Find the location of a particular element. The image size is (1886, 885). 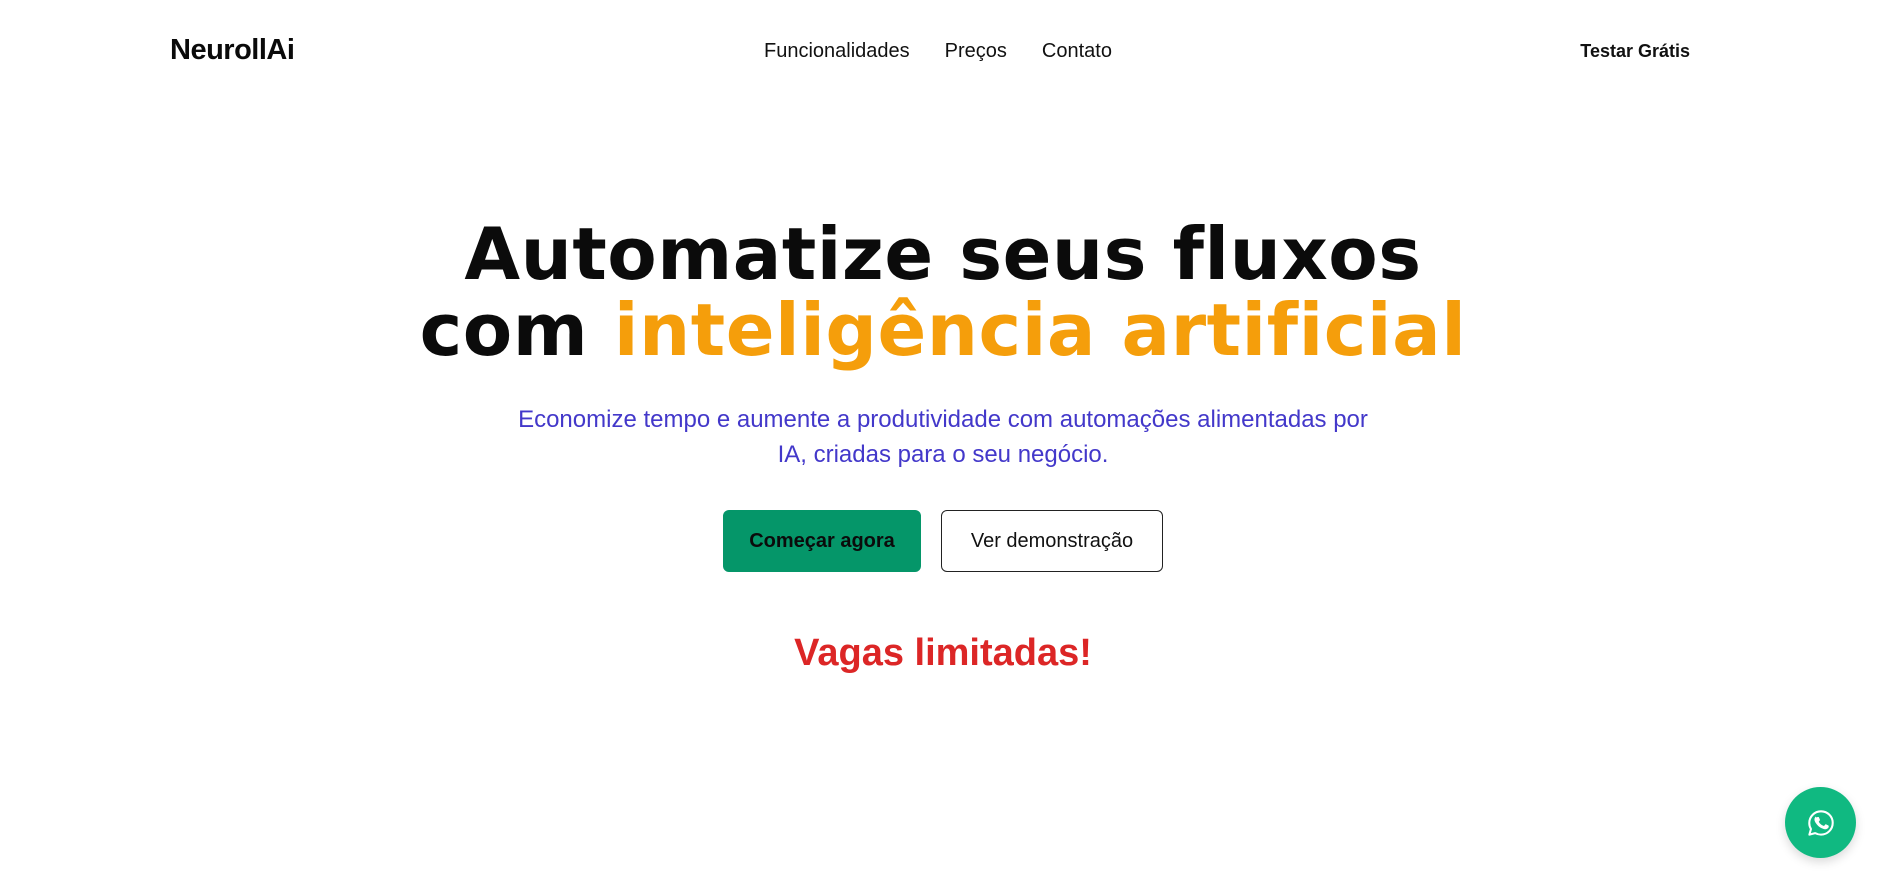

nav-link-contato: Contato is located at coordinates (1077, 51).